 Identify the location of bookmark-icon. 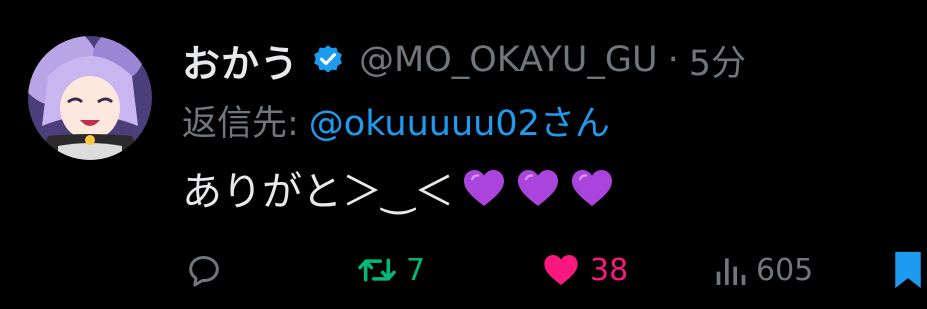
(908, 270).